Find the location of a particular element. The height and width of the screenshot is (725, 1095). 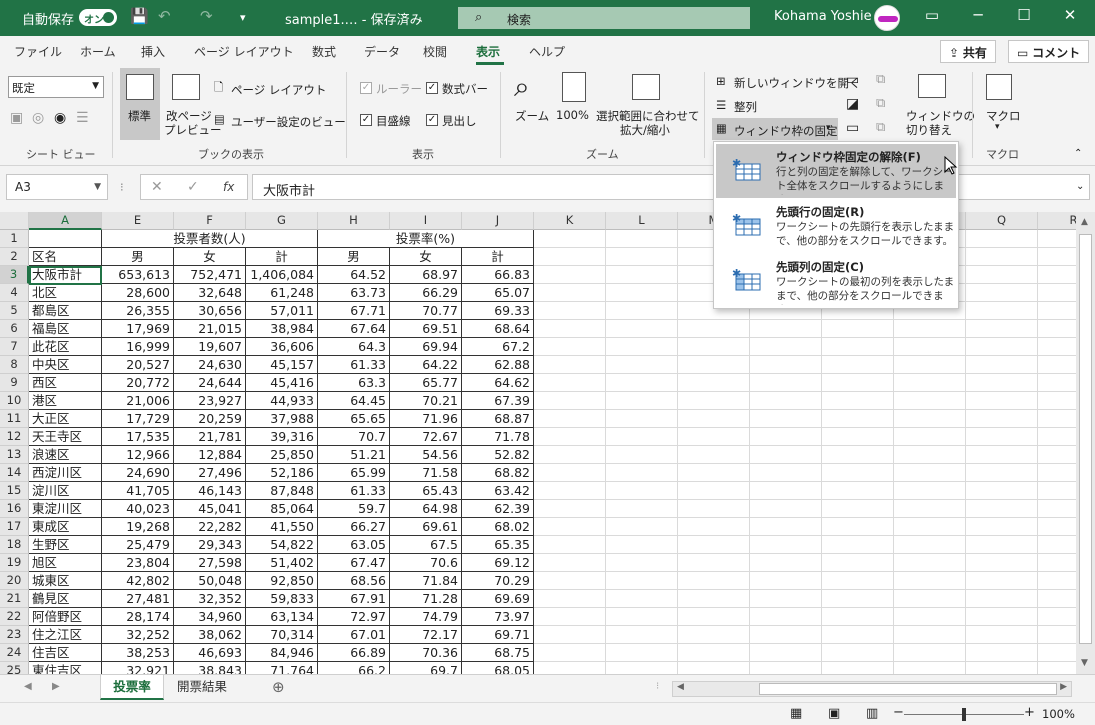

value-cell: 65.77 is located at coordinates (426, 383).